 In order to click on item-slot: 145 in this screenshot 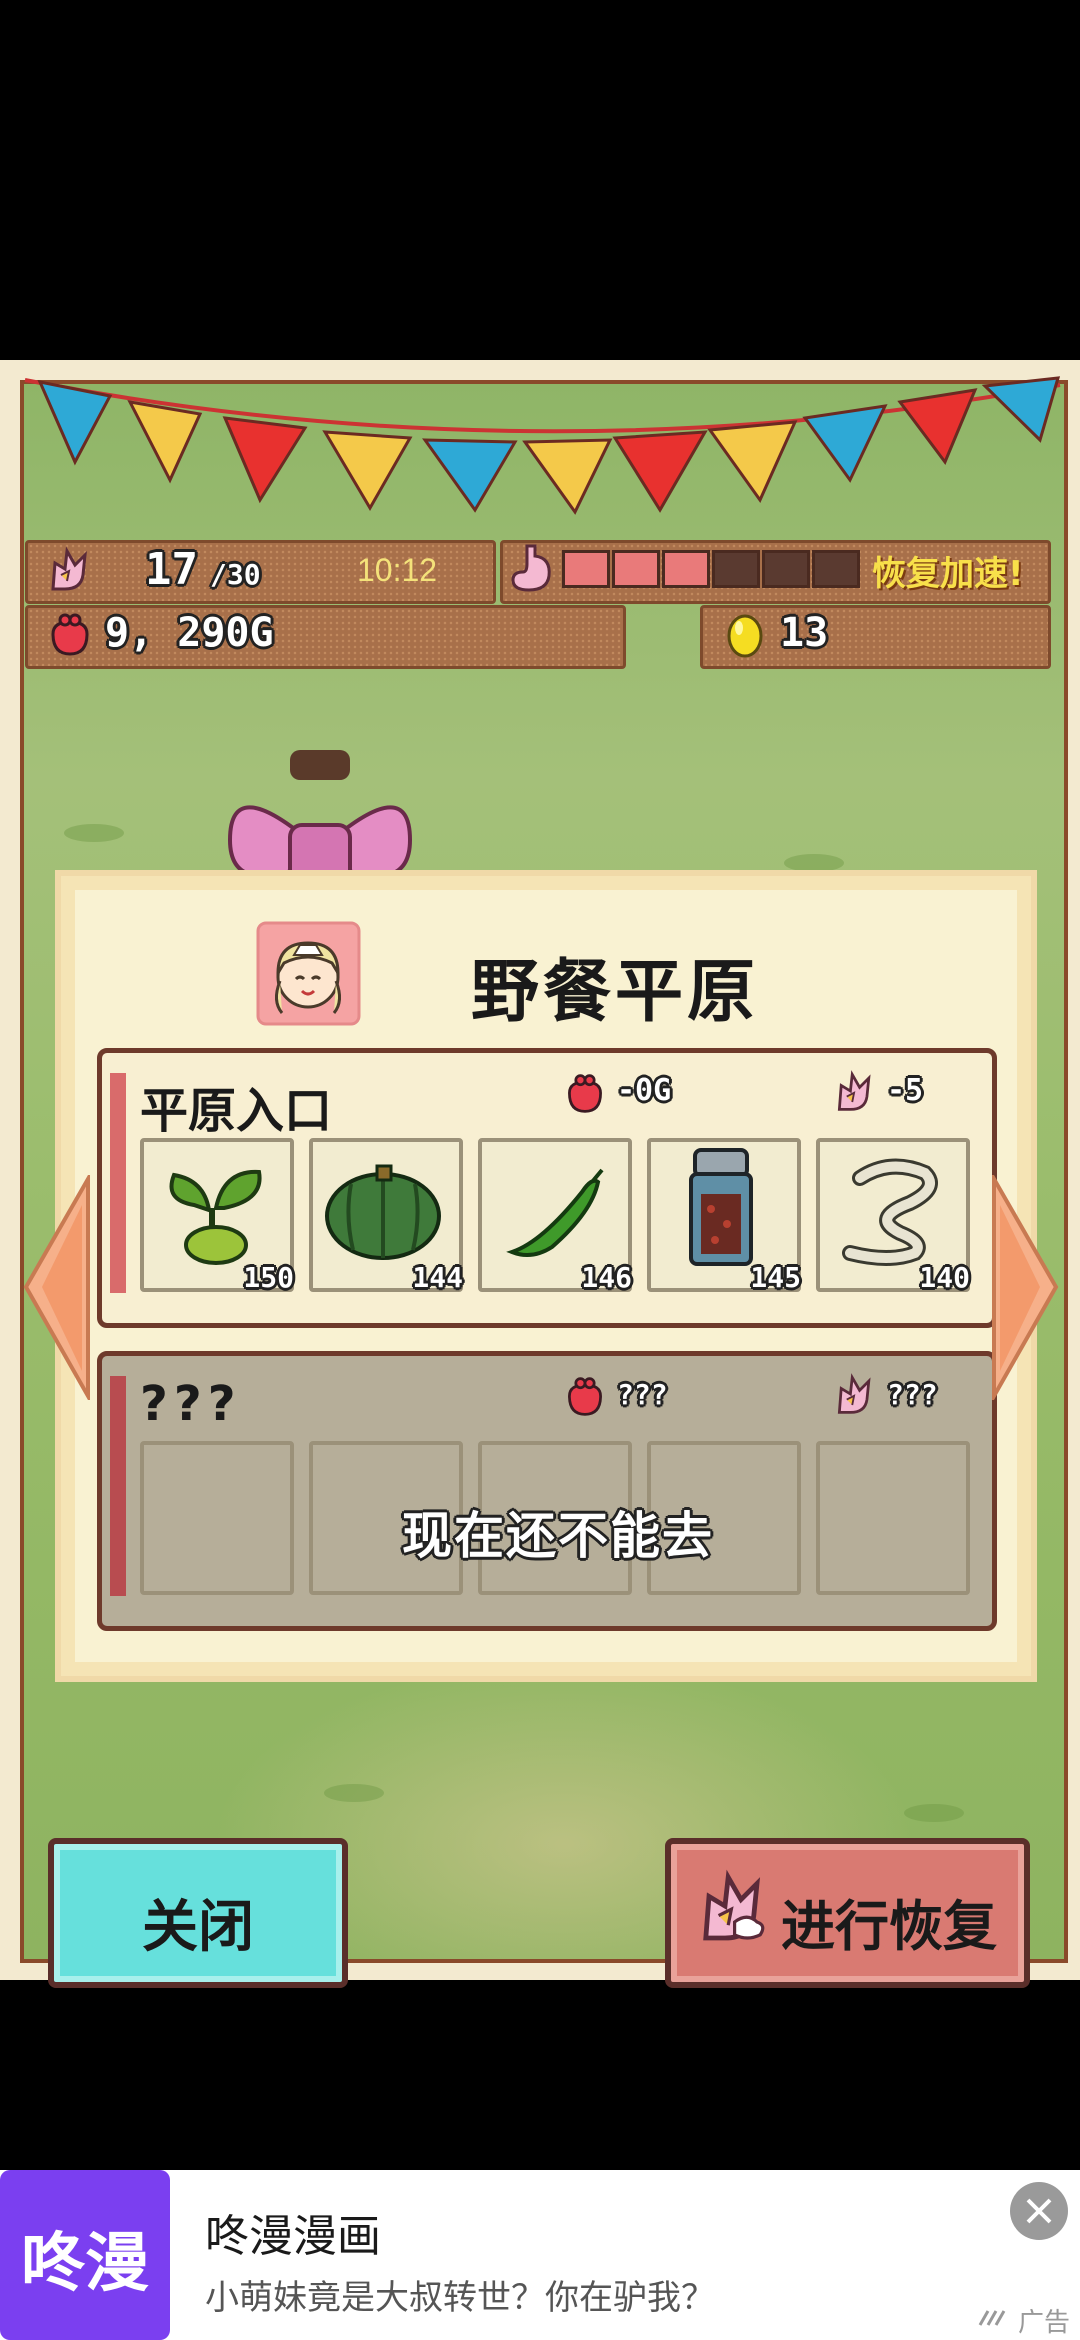, I will do `click(724, 1216)`.